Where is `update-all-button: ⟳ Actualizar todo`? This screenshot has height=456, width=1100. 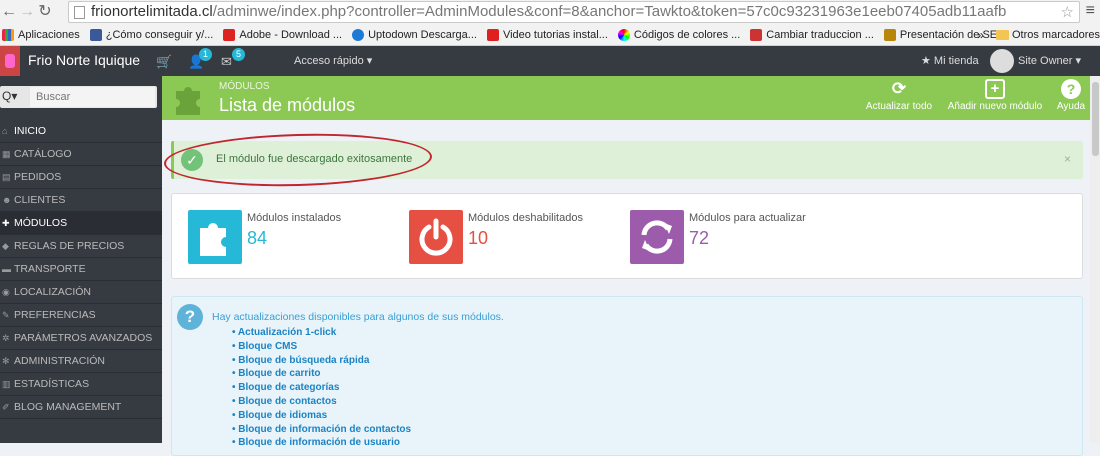
update-all-button: ⟳ Actualizar todo is located at coordinates (899, 95).